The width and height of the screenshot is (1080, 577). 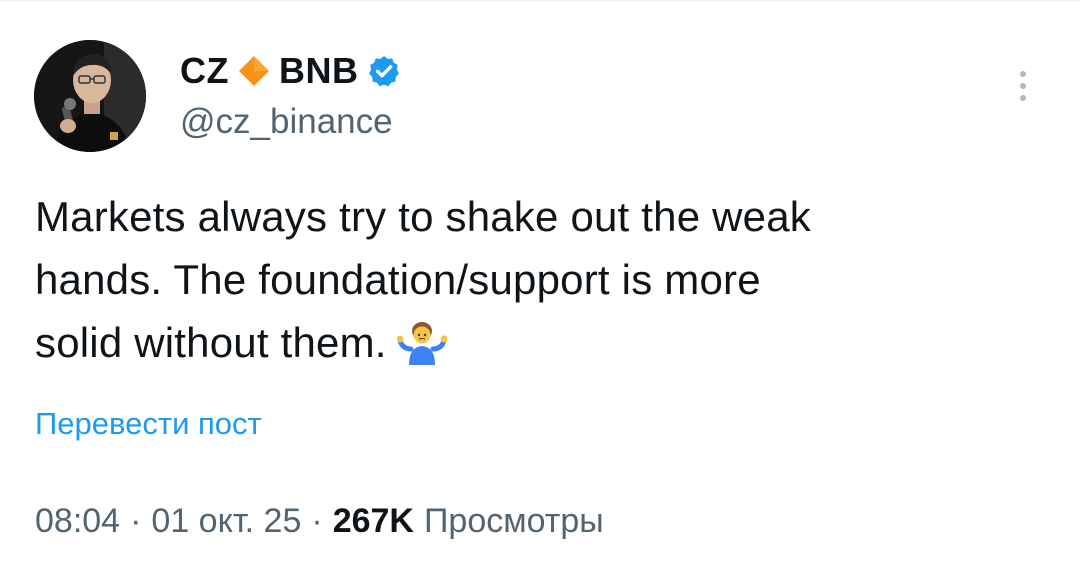 What do you see at coordinates (286, 122) in the screenshot?
I see `author-handle: @cz_binance` at bounding box center [286, 122].